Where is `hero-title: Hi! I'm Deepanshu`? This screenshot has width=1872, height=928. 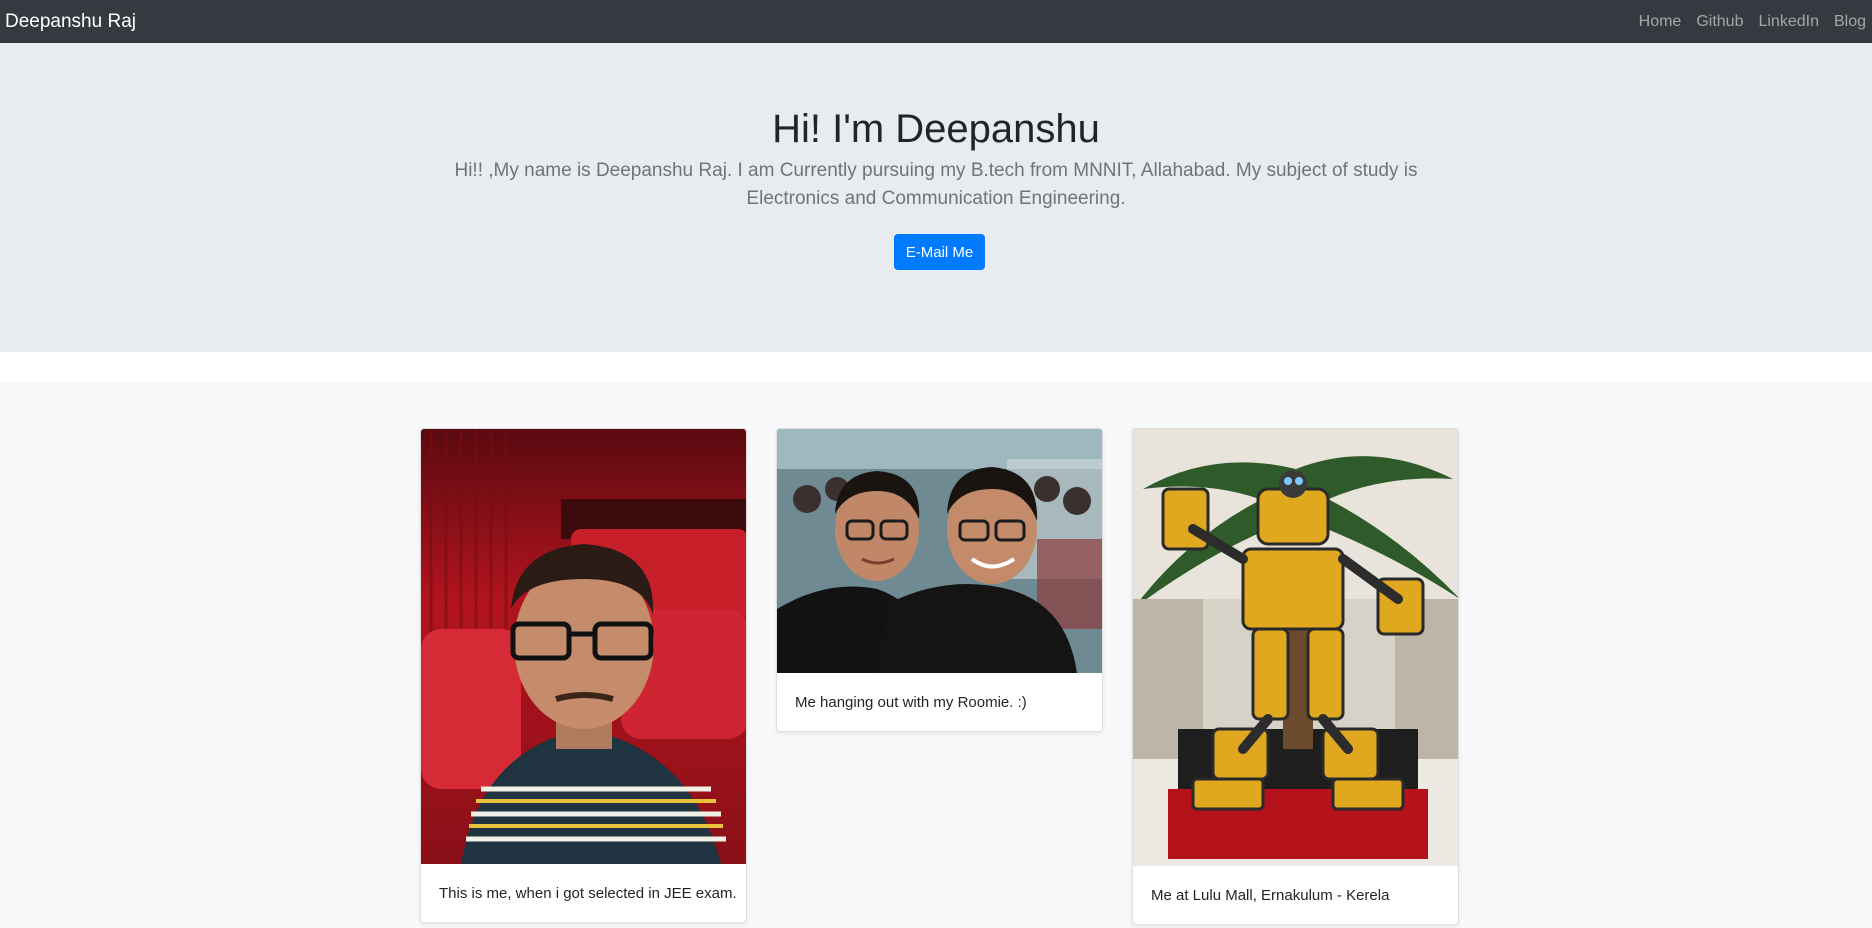
hero-title: Hi! I'm Deepanshu is located at coordinates (936, 129).